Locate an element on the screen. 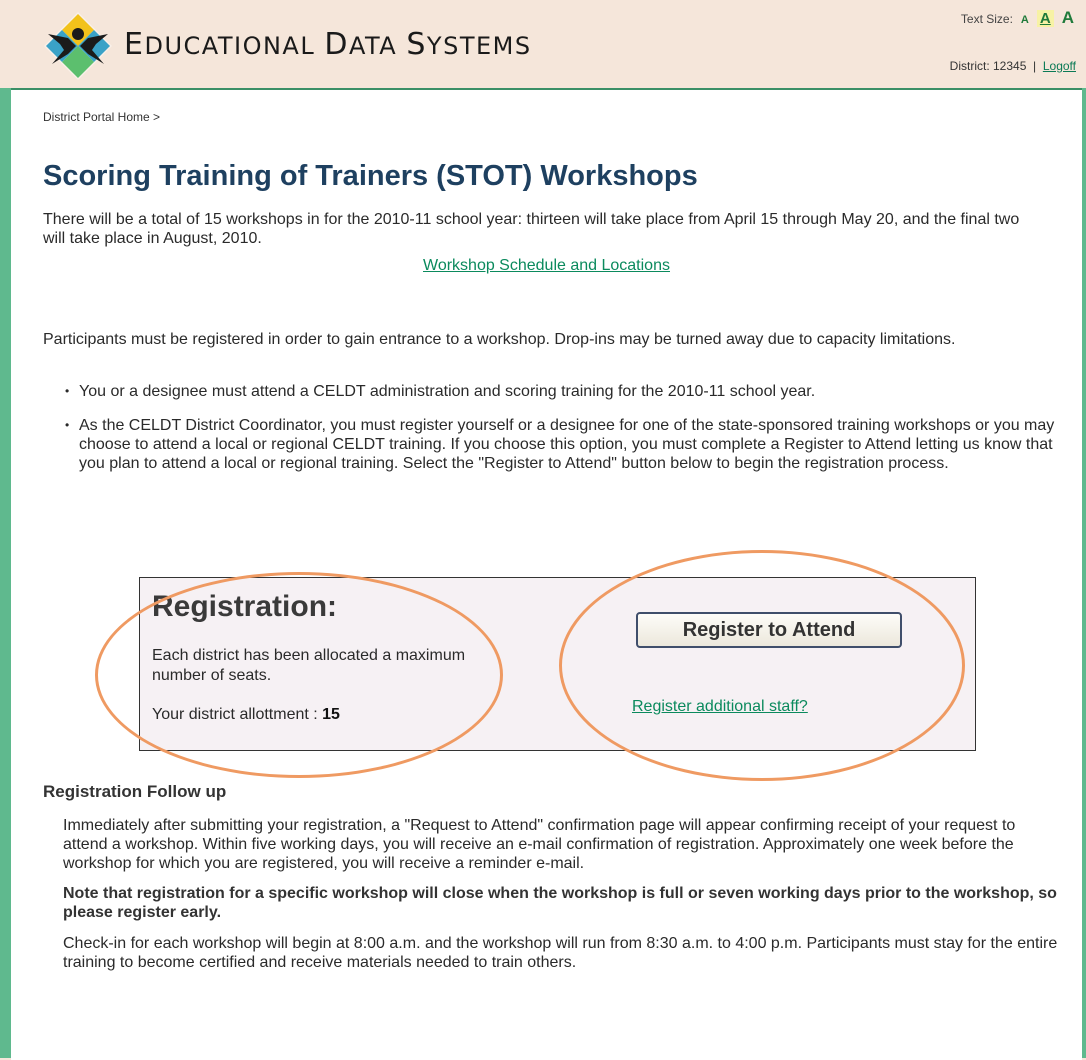 Image resolution: width=1086 pixels, height=1060 pixels. text-size-label: Text Size: is located at coordinates (986, 19).